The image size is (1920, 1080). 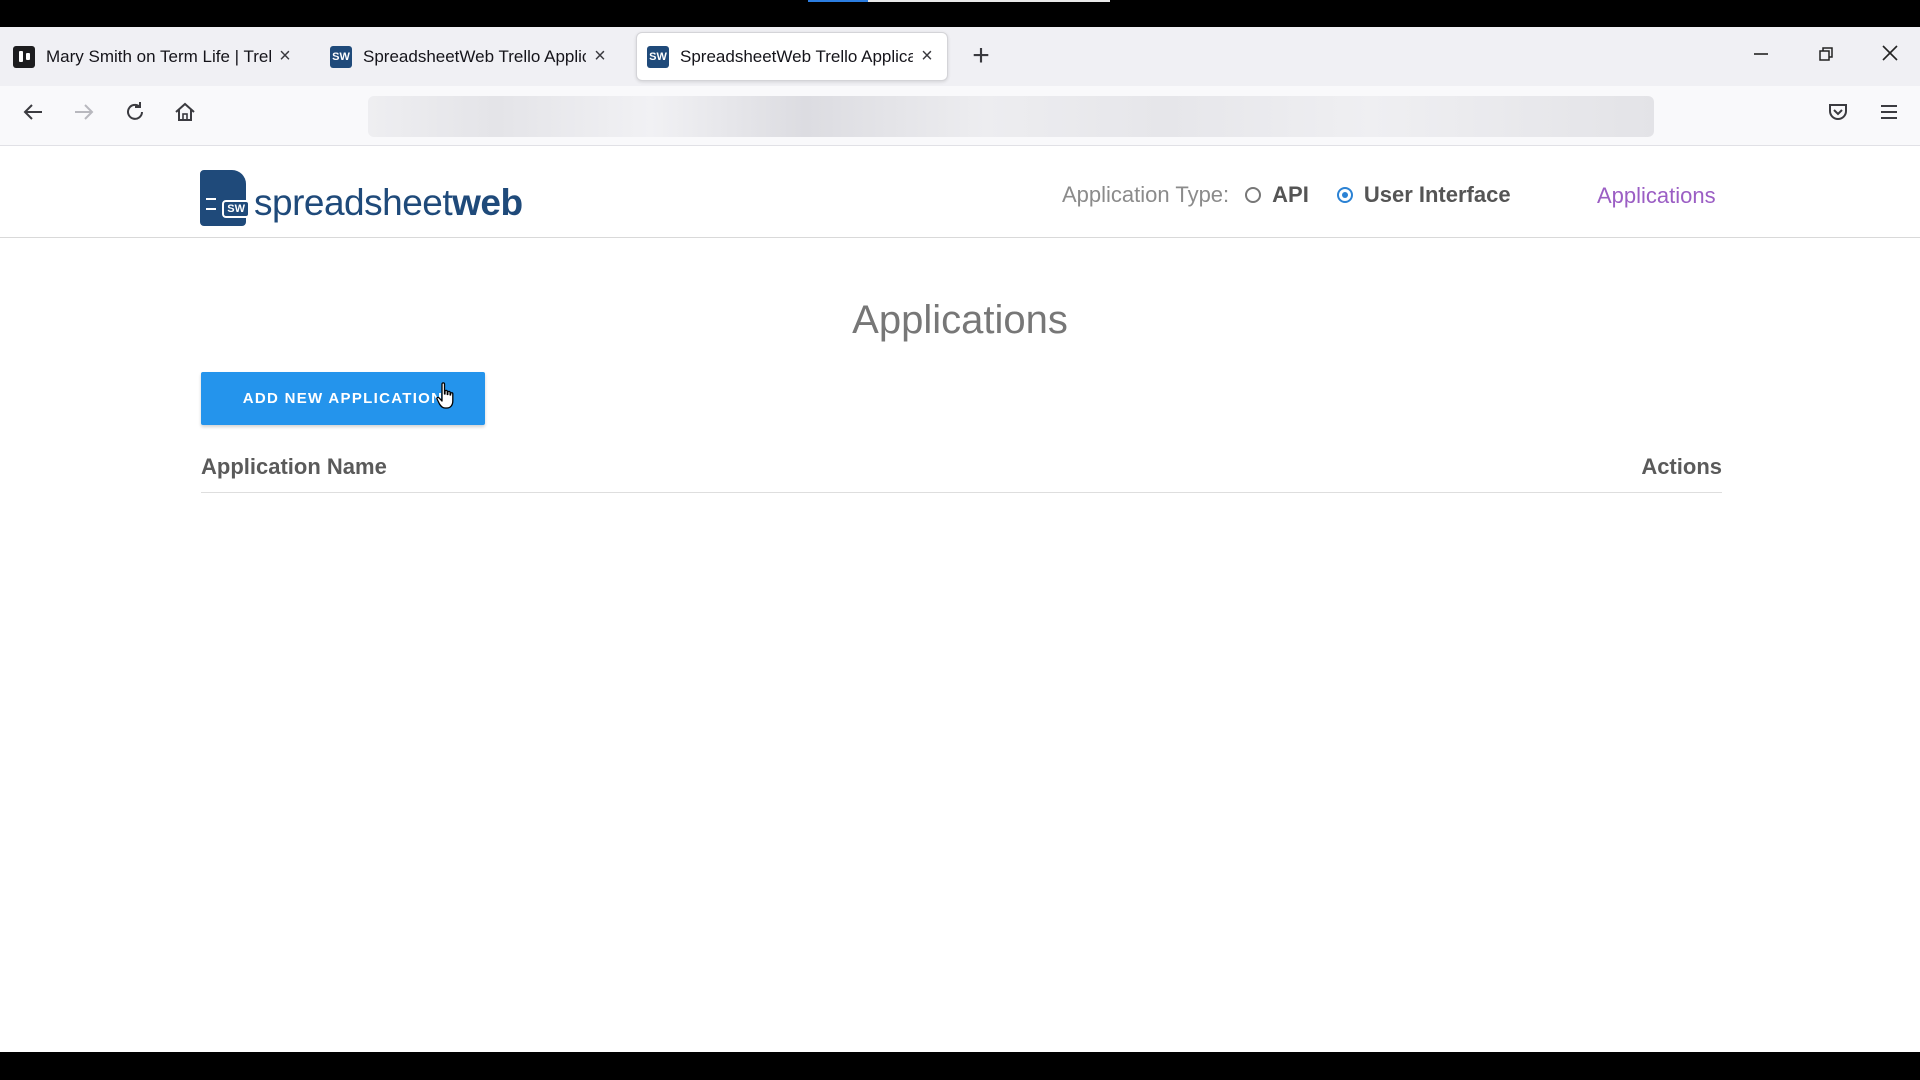 I want to click on url-input, so click(x=1011, y=116).